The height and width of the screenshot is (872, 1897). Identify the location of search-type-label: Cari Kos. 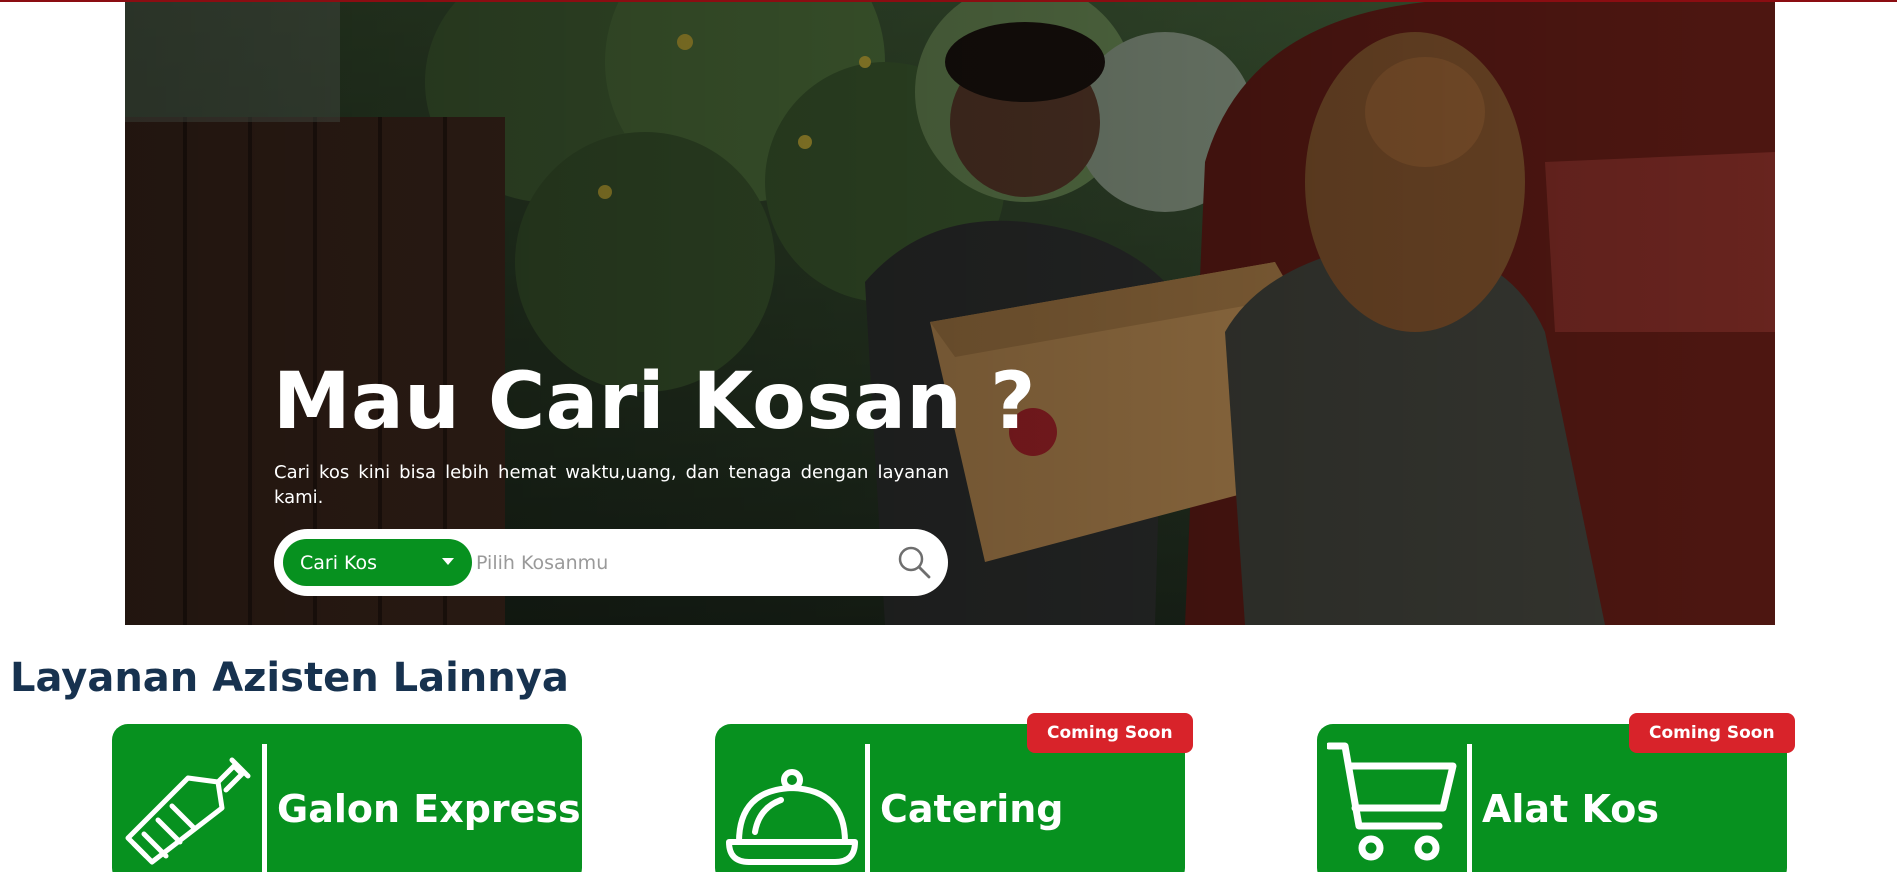
(339, 563).